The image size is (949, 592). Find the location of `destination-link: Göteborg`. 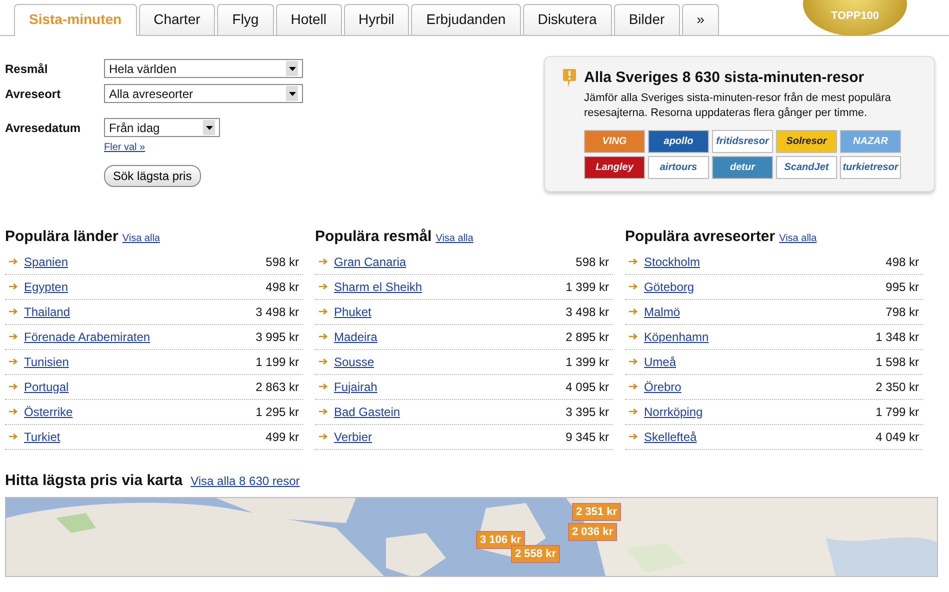

destination-link: Göteborg is located at coordinates (669, 287).